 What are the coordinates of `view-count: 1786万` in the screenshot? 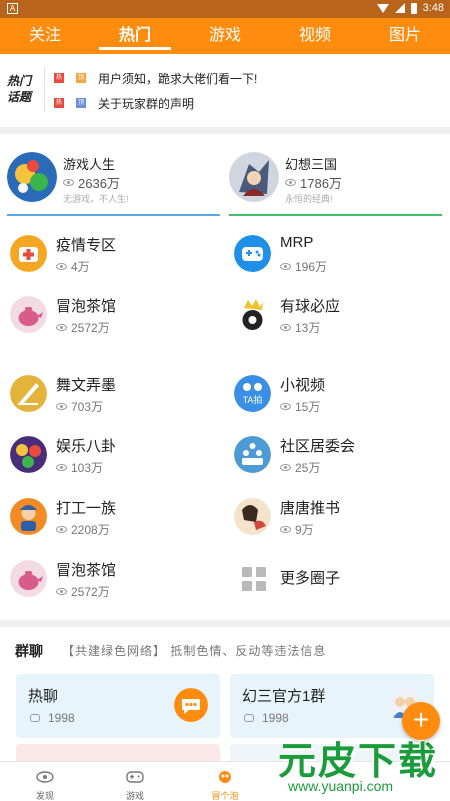 It's located at (313, 182).